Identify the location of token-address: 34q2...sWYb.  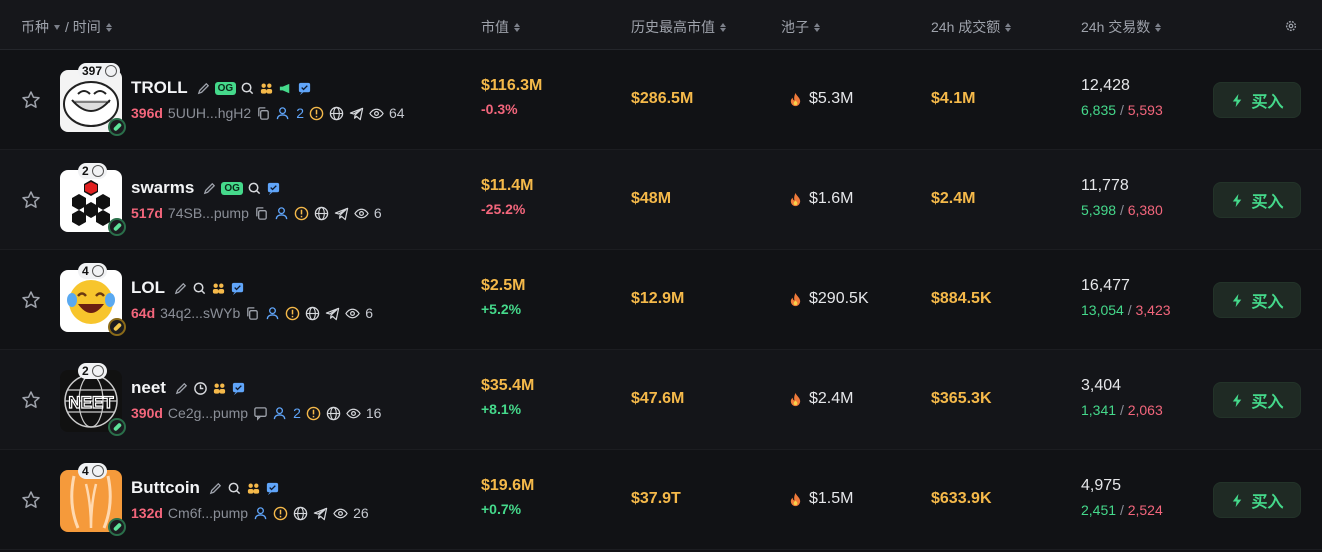
(200, 313).